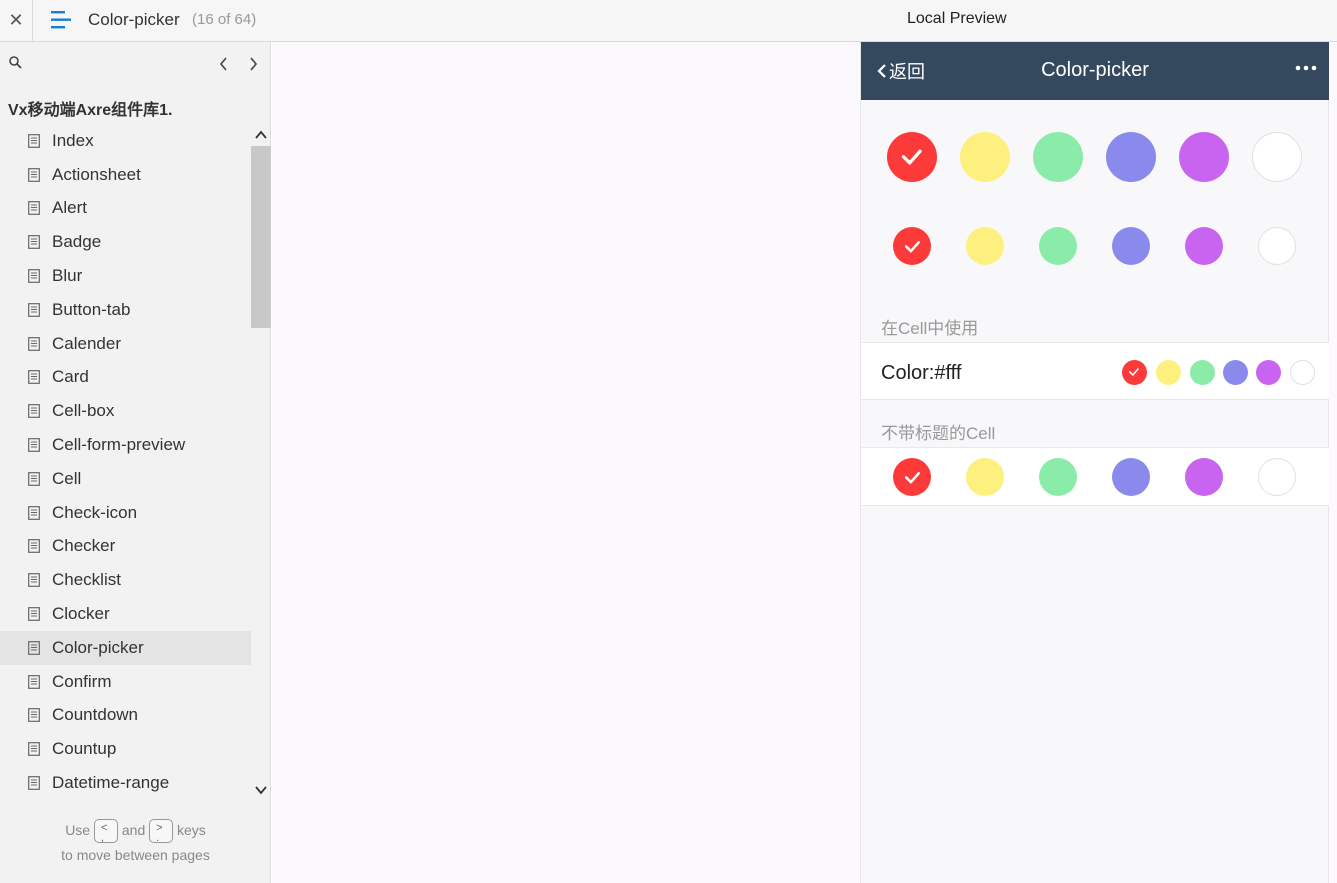 The image size is (1337, 883). Describe the element at coordinates (77, 242) in the screenshot. I see `sidebar-page-label: Badge` at that location.